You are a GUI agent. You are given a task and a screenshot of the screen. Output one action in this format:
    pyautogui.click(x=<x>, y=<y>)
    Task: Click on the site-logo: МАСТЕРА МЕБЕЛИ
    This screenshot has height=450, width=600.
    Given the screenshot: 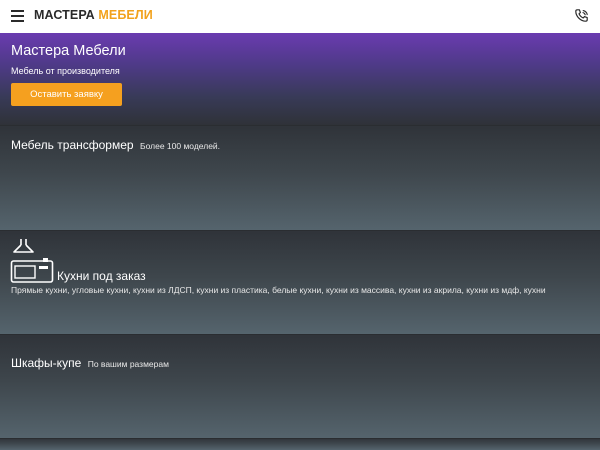 What is the action you would take?
    pyautogui.click(x=93, y=15)
    